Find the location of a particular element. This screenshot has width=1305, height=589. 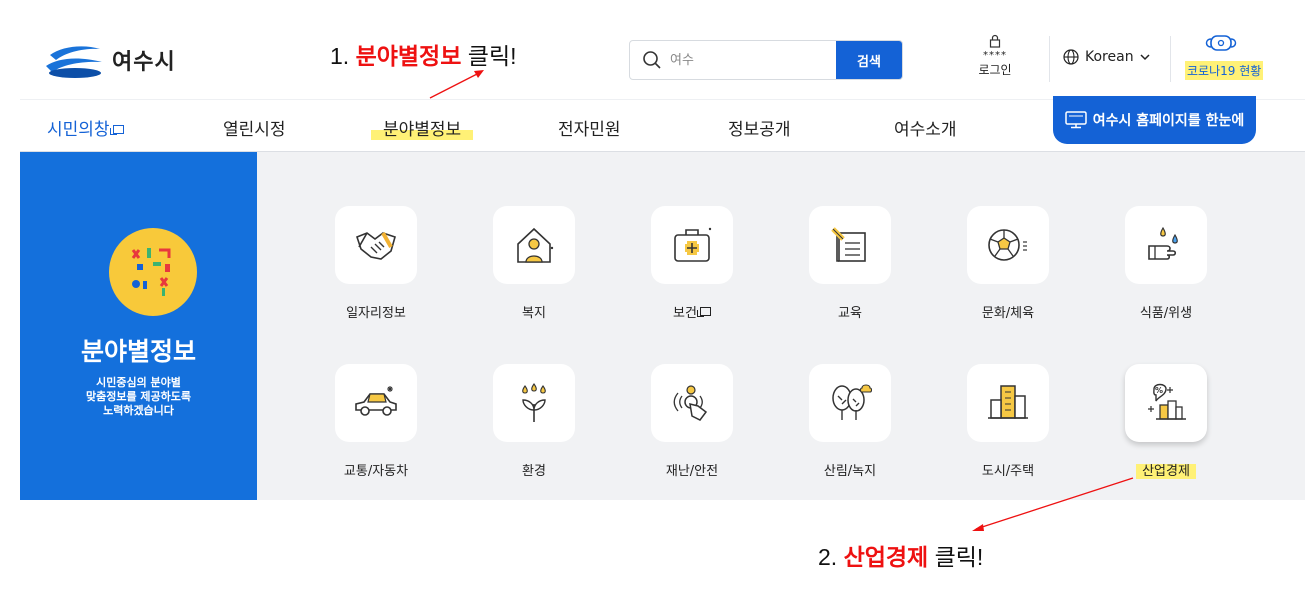

buildings-icon is located at coordinates (1008, 402).